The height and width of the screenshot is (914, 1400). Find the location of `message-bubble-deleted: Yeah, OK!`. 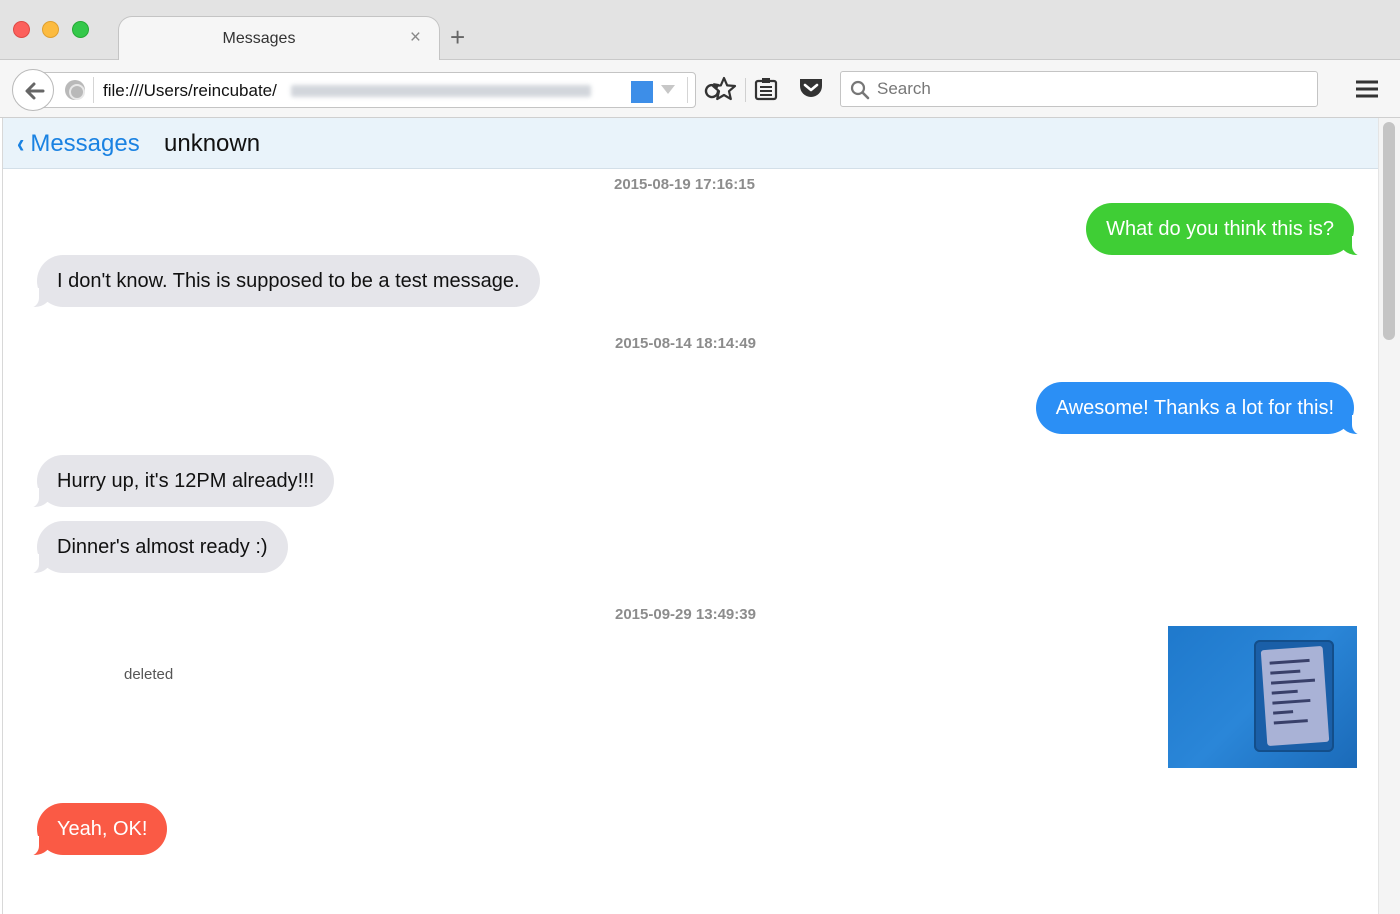

message-bubble-deleted: Yeah, OK! is located at coordinates (97, 829).